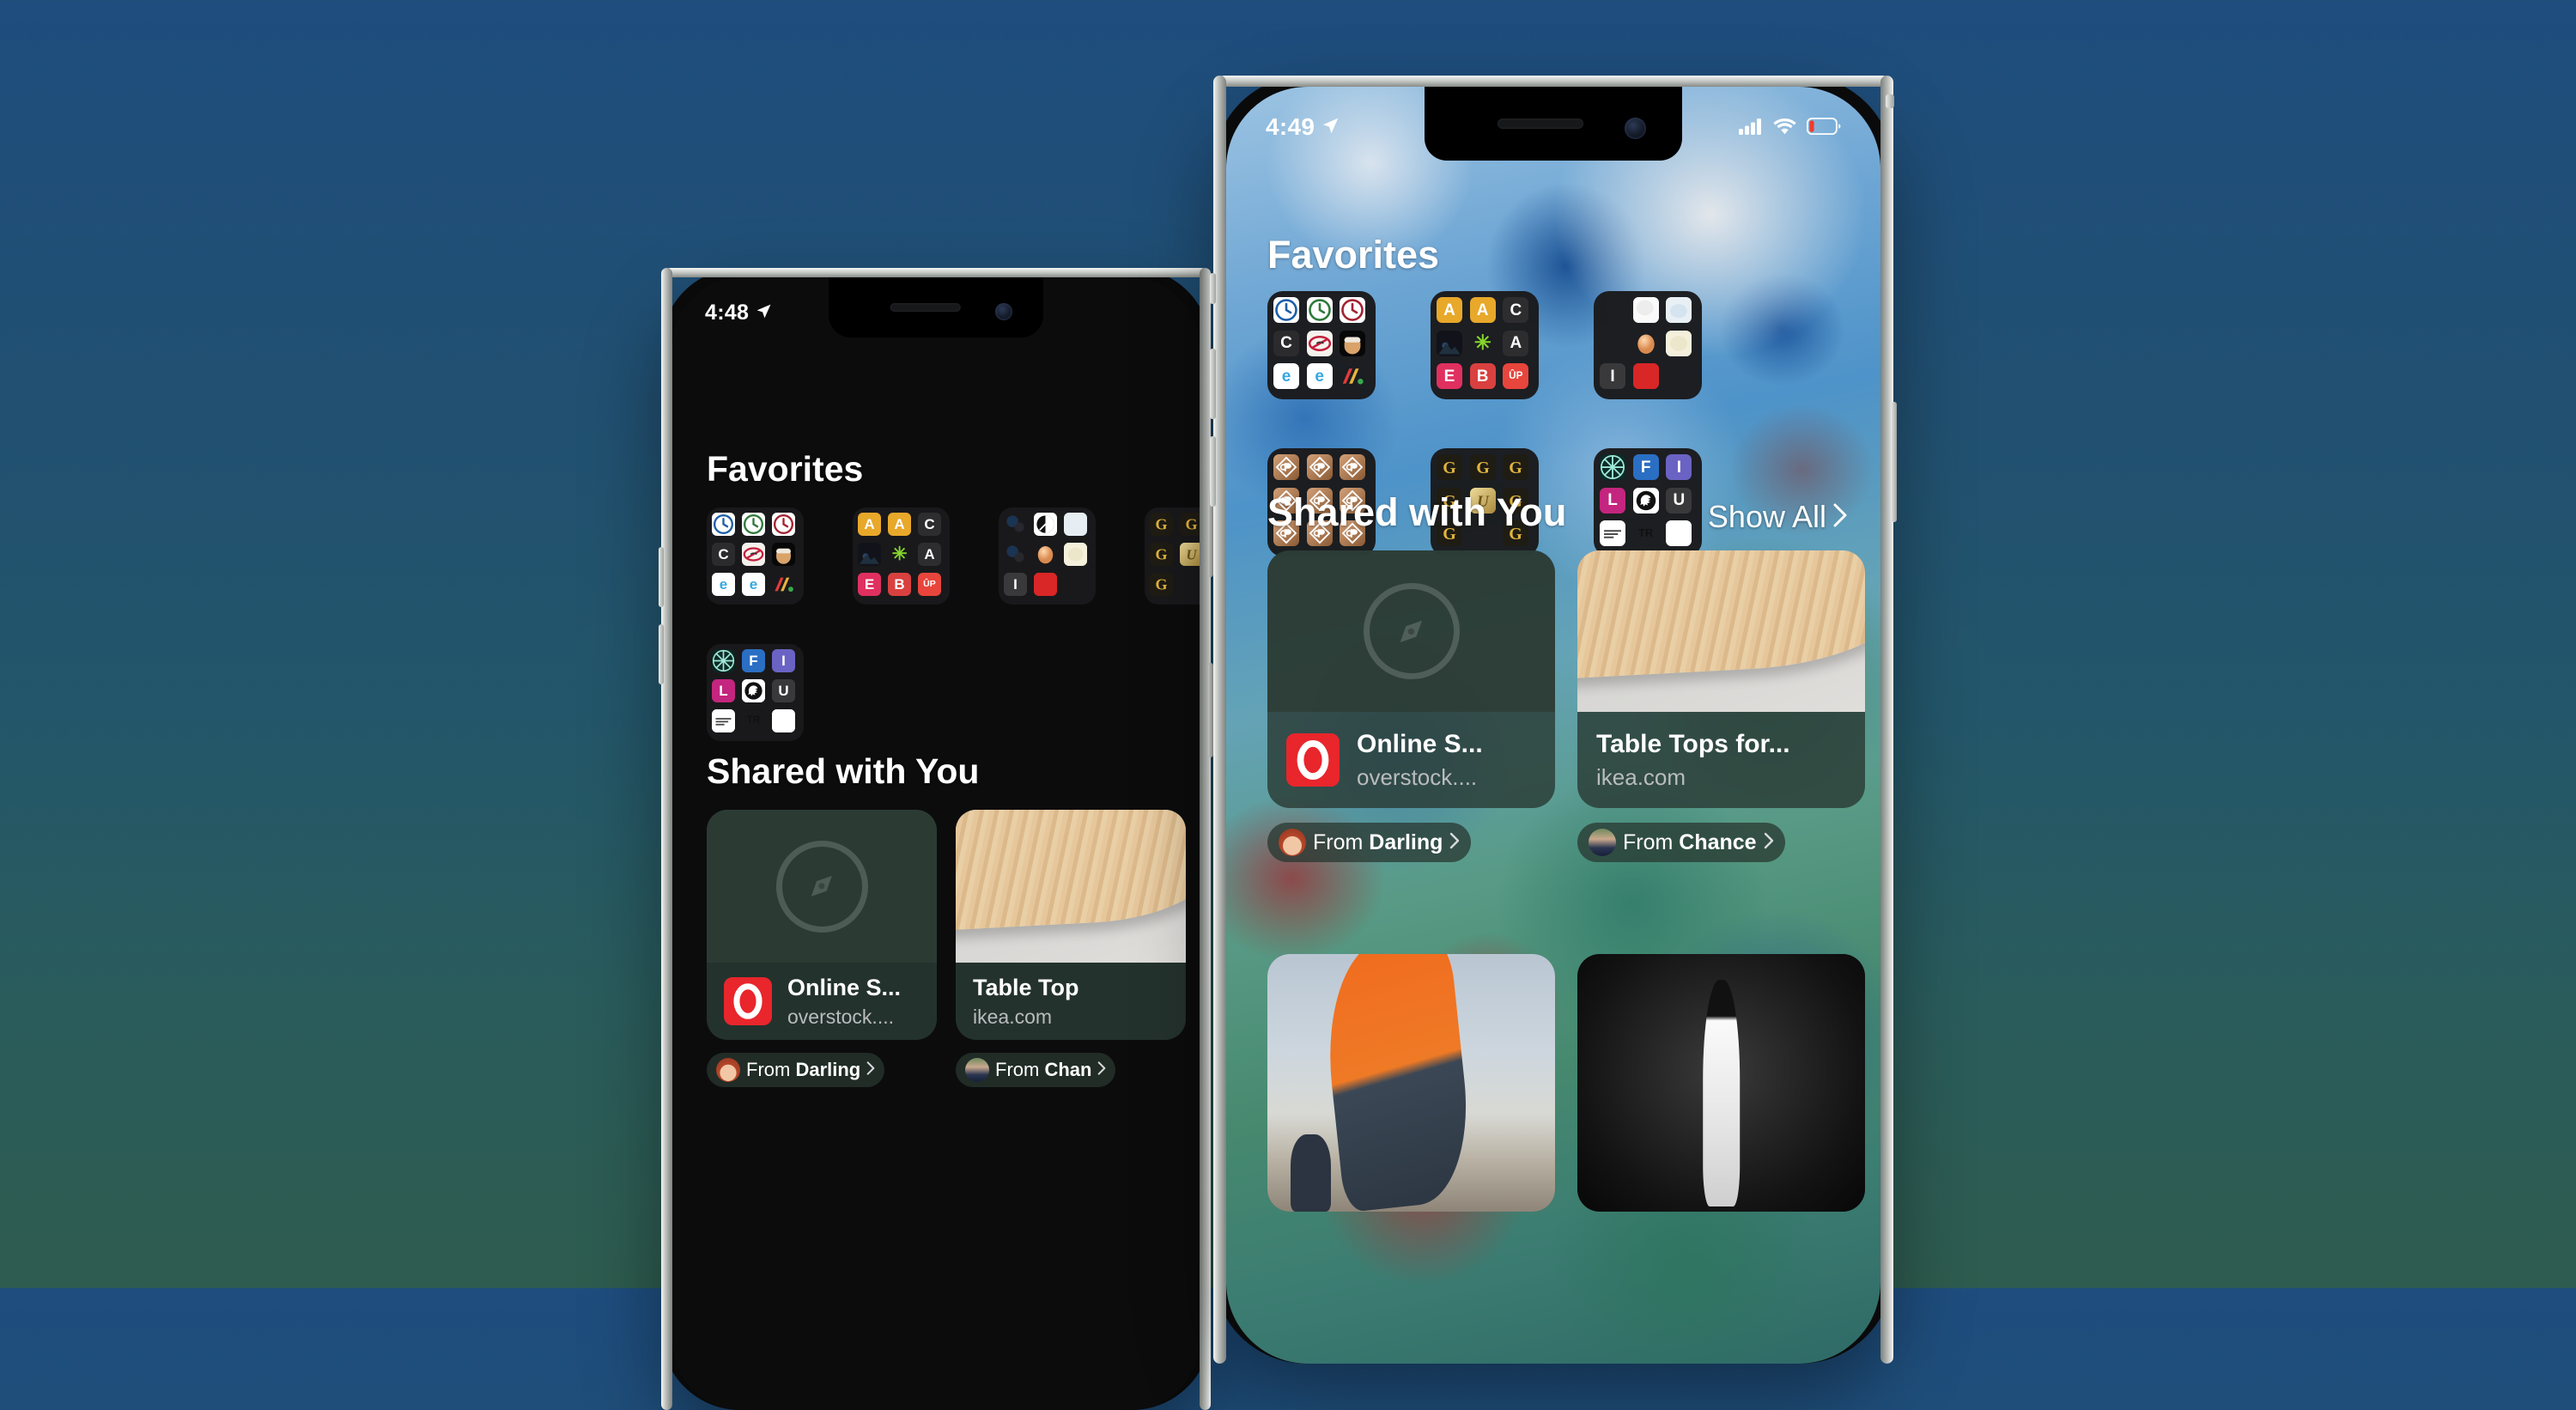 This screenshot has width=2576, height=1410. I want to click on folder-mixed: F I L U TR, so click(755, 692).